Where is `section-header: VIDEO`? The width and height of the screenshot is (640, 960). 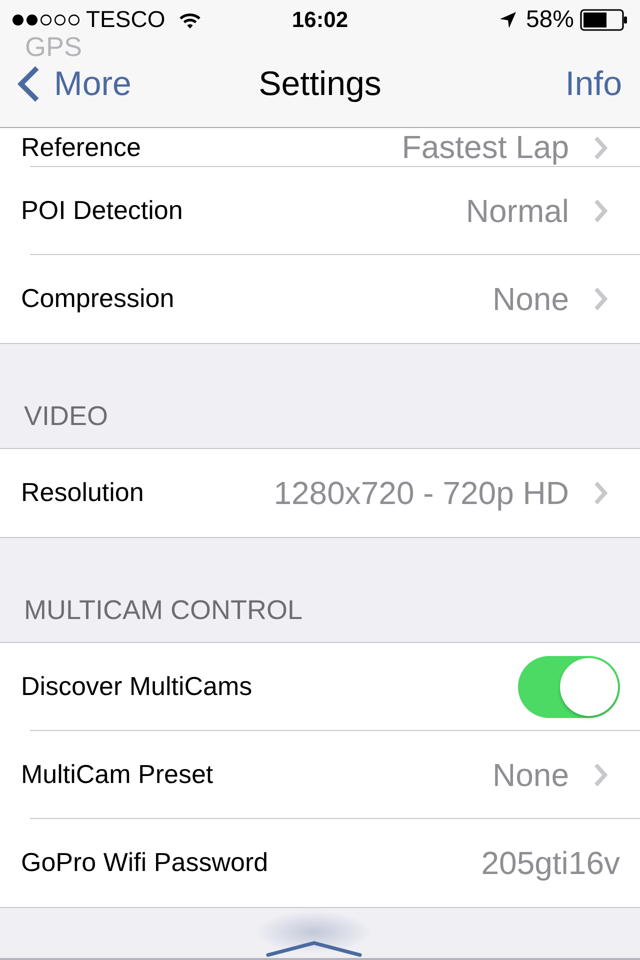
section-header: VIDEO is located at coordinates (66, 416).